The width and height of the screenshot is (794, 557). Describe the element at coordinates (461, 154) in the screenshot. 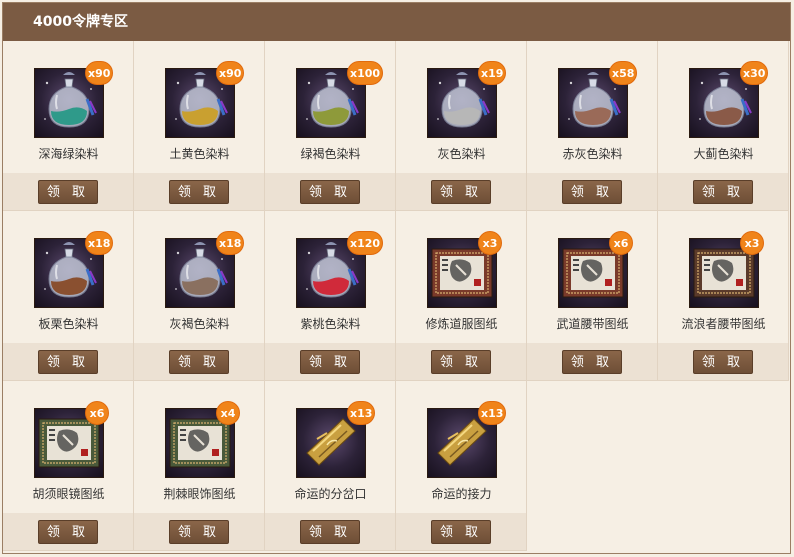

I see `item-name: 灰色染料` at that location.